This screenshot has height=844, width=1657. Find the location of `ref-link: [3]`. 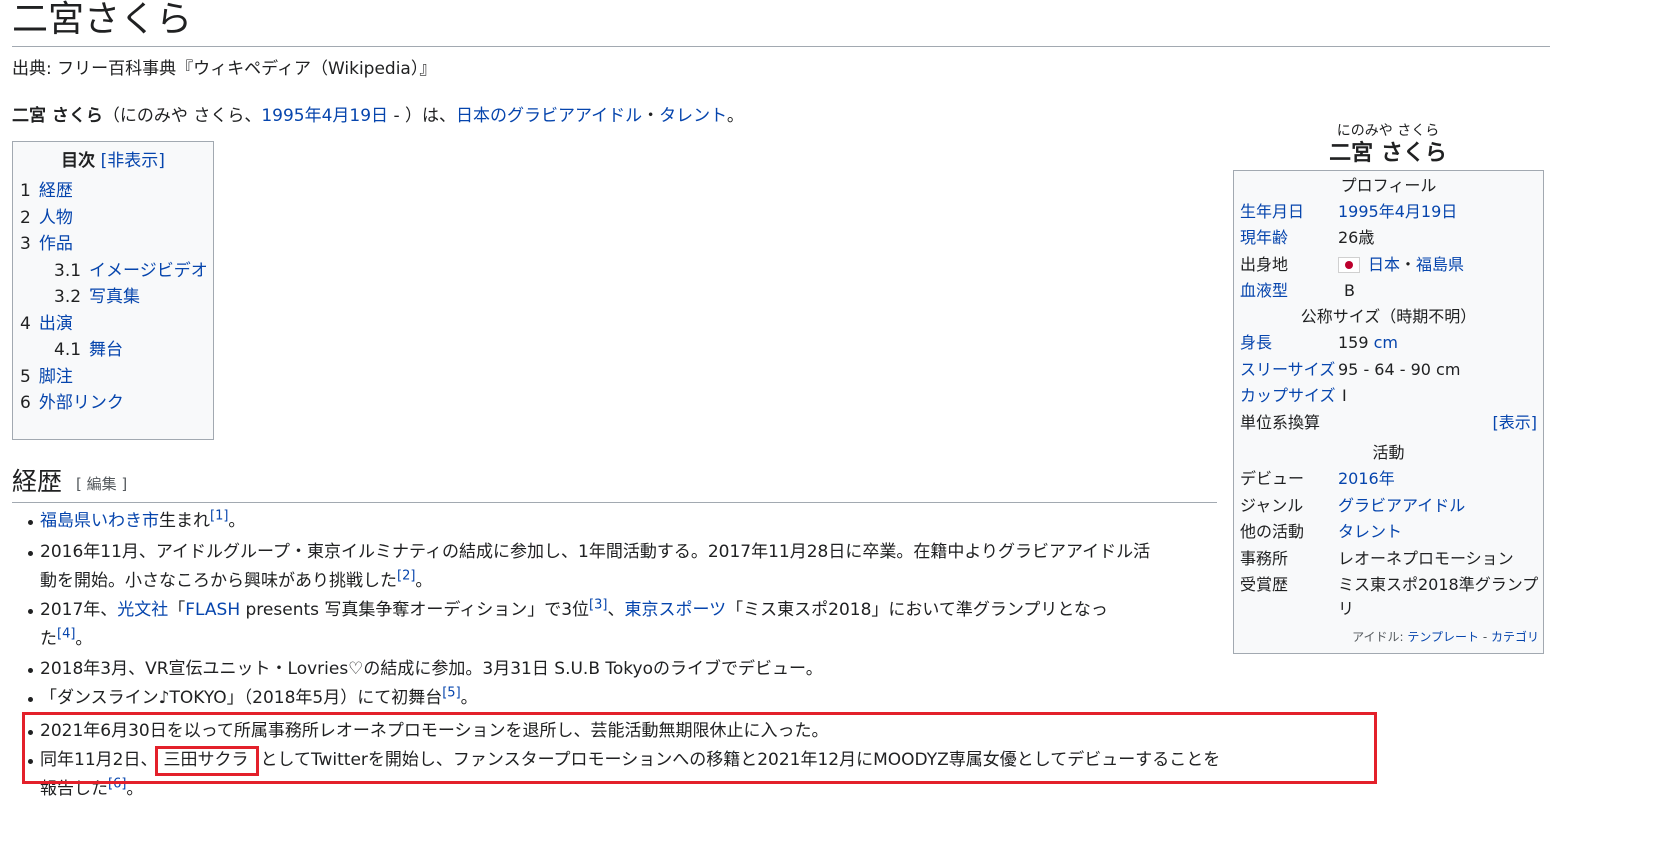

ref-link: [3] is located at coordinates (598, 604).